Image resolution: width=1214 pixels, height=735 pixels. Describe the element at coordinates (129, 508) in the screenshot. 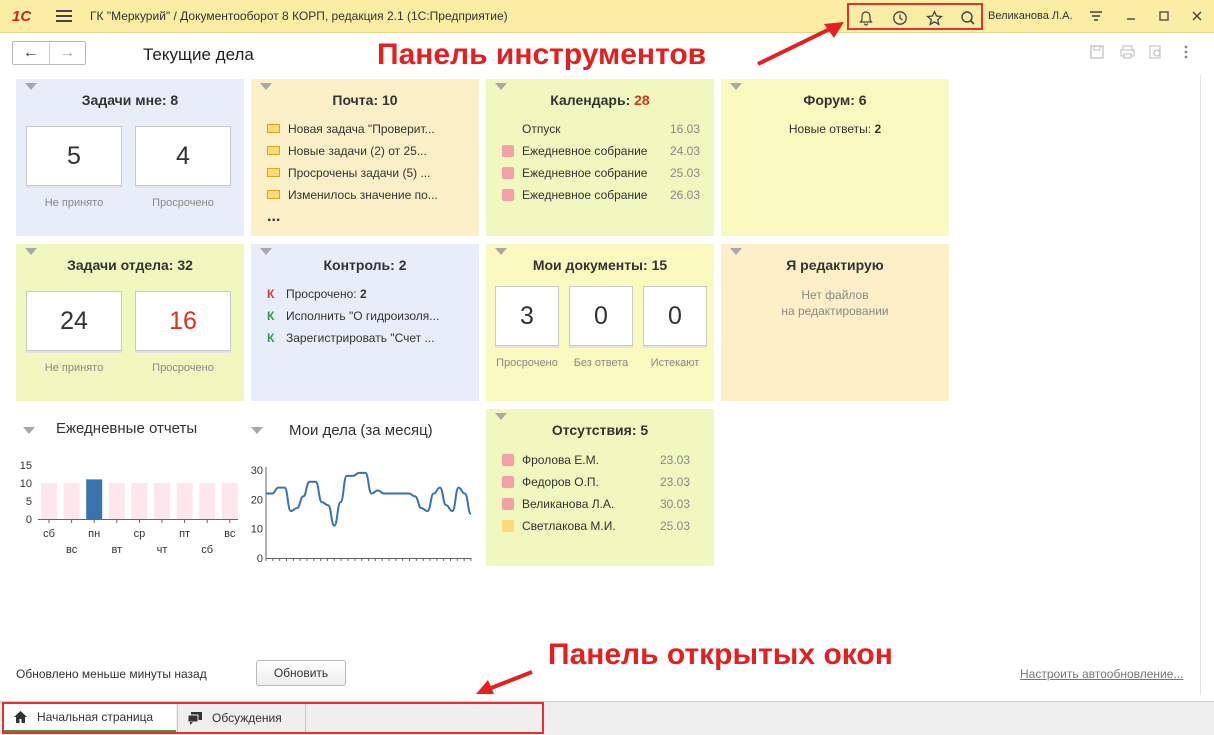

I see `daily-reports-chart: 051015сбвспнвтсрчтптсбвс` at that location.